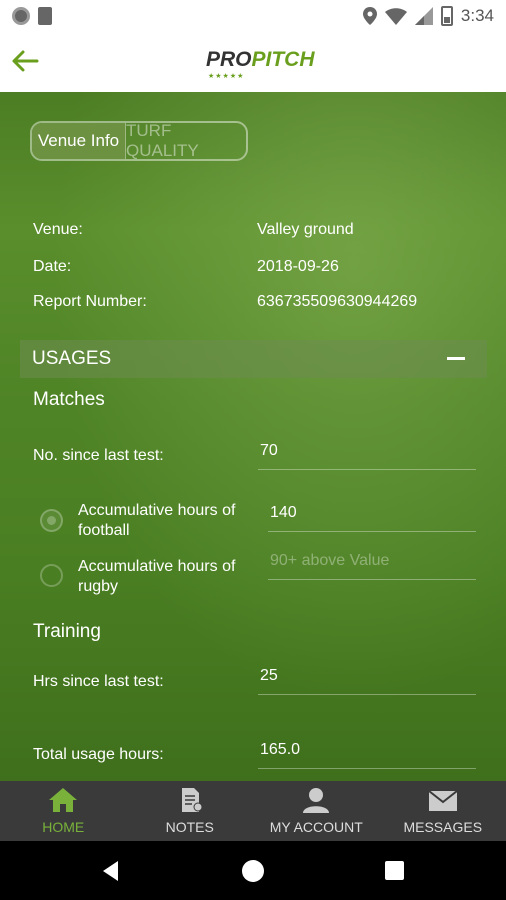 Image resolution: width=506 pixels, height=900 pixels. What do you see at coordinates (305, 229) in the screenshot?
I see `venue-value: Valley ground` at bounding box center [305, 229].